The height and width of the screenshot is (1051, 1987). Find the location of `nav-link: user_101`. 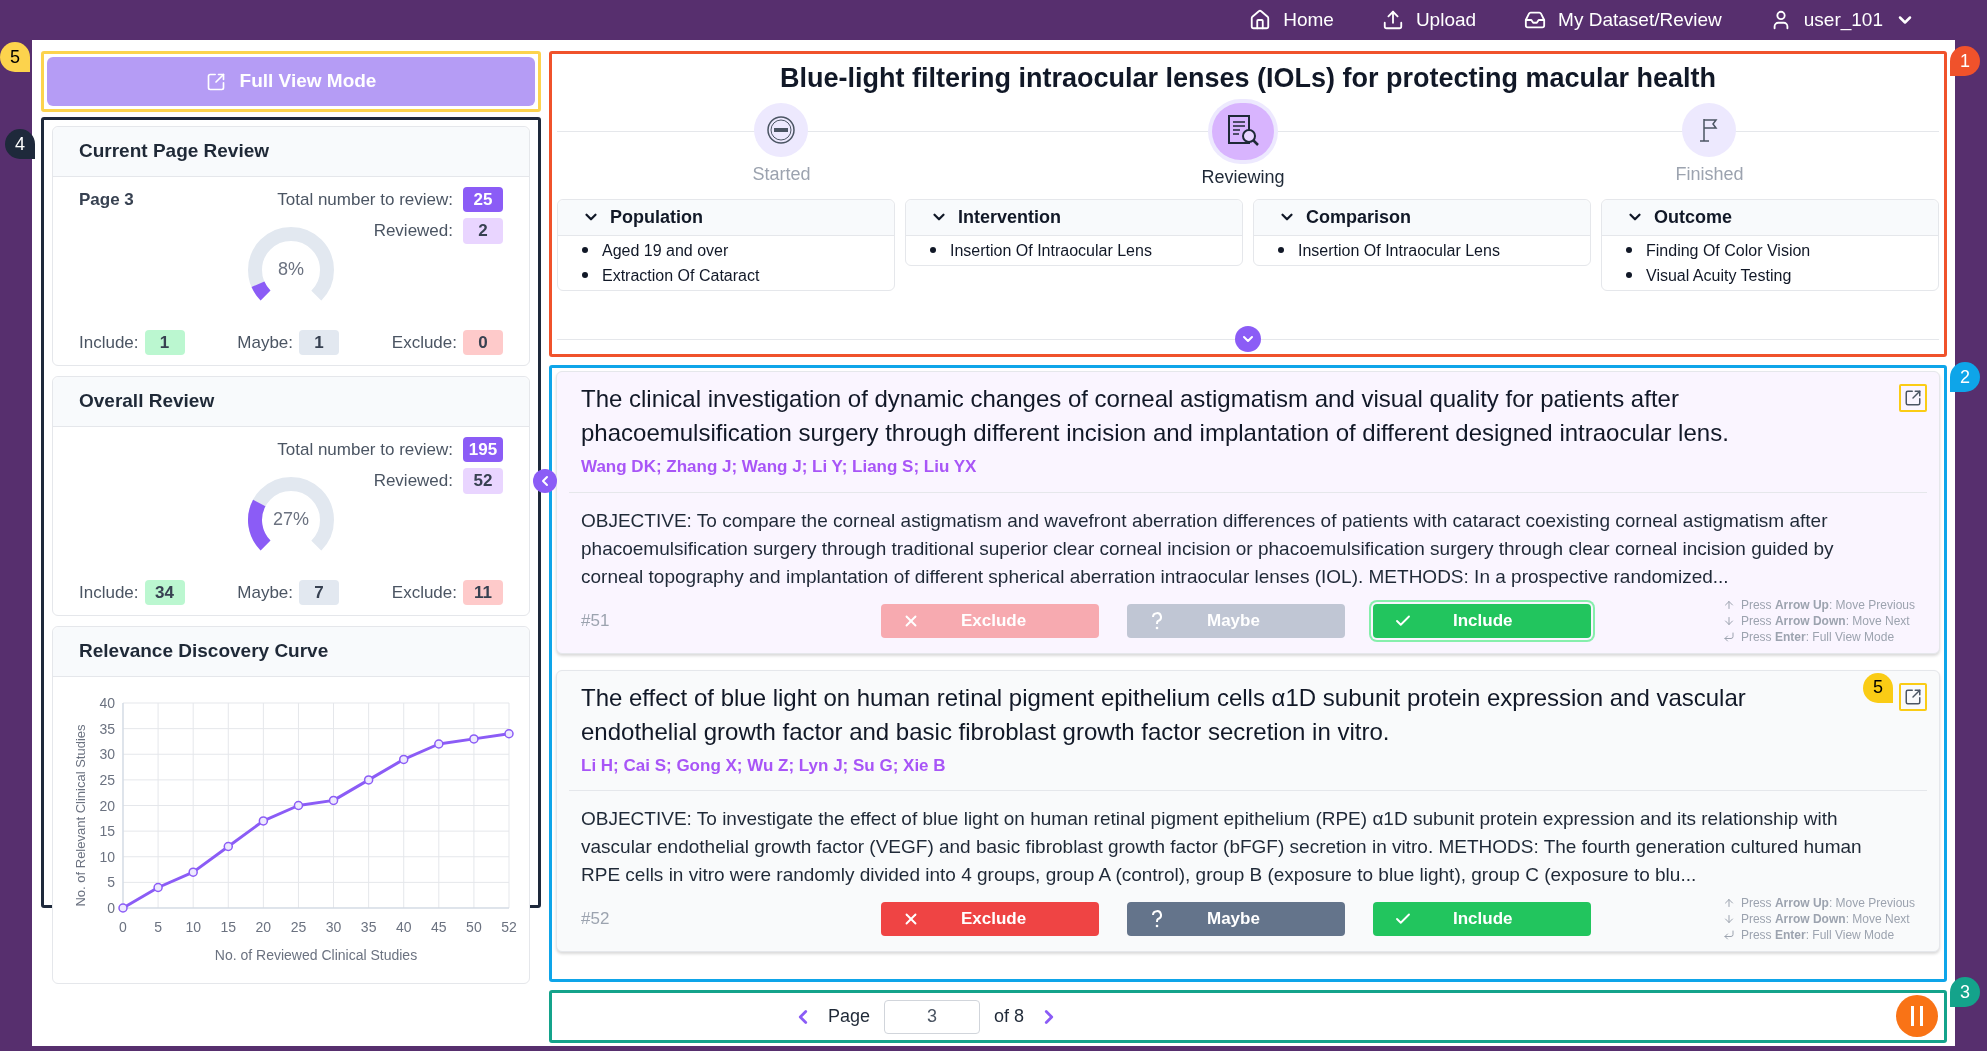

nav-link: user_101 is located at coordinates (1842, 20).